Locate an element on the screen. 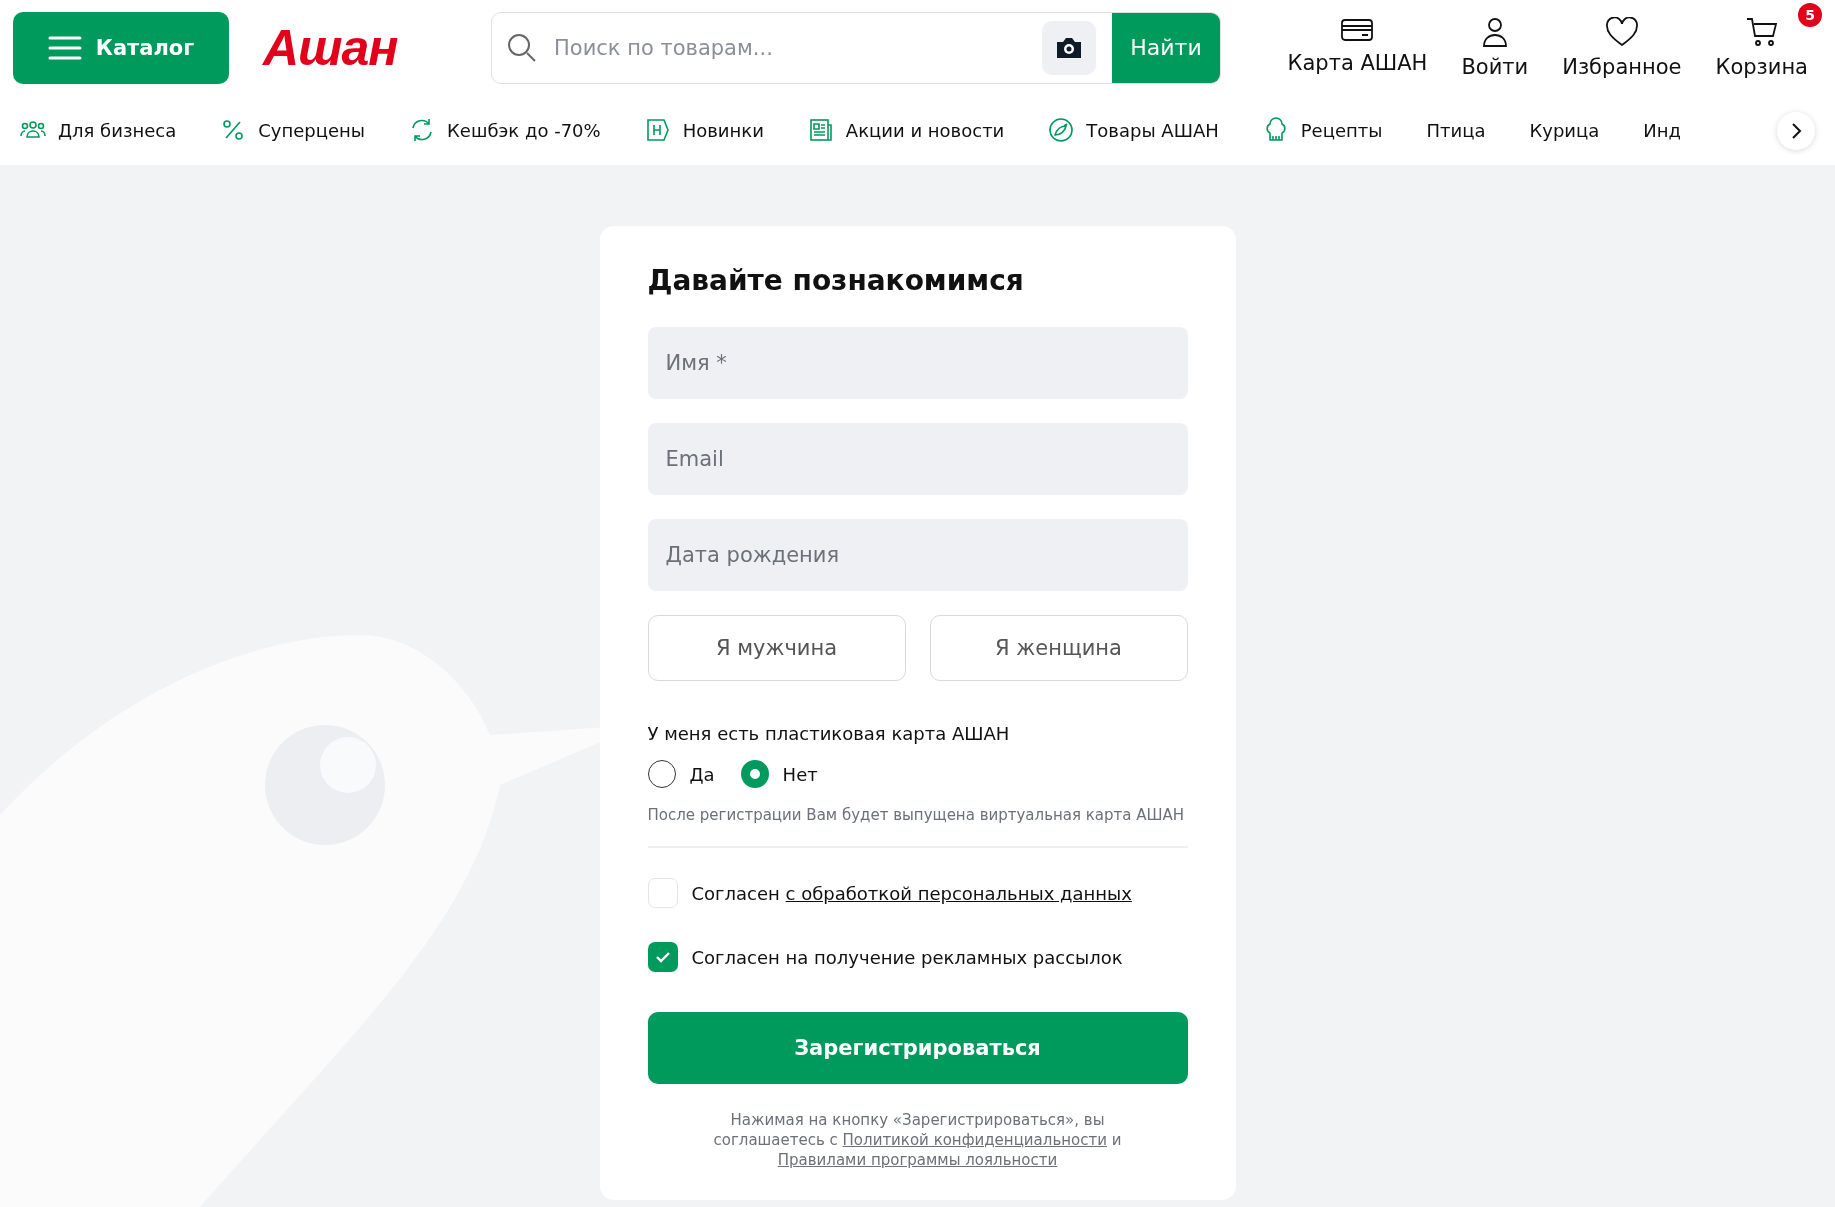 This screenshot has height=1207, width=1835. newspaper-icon is located at coordinates (820, 130).